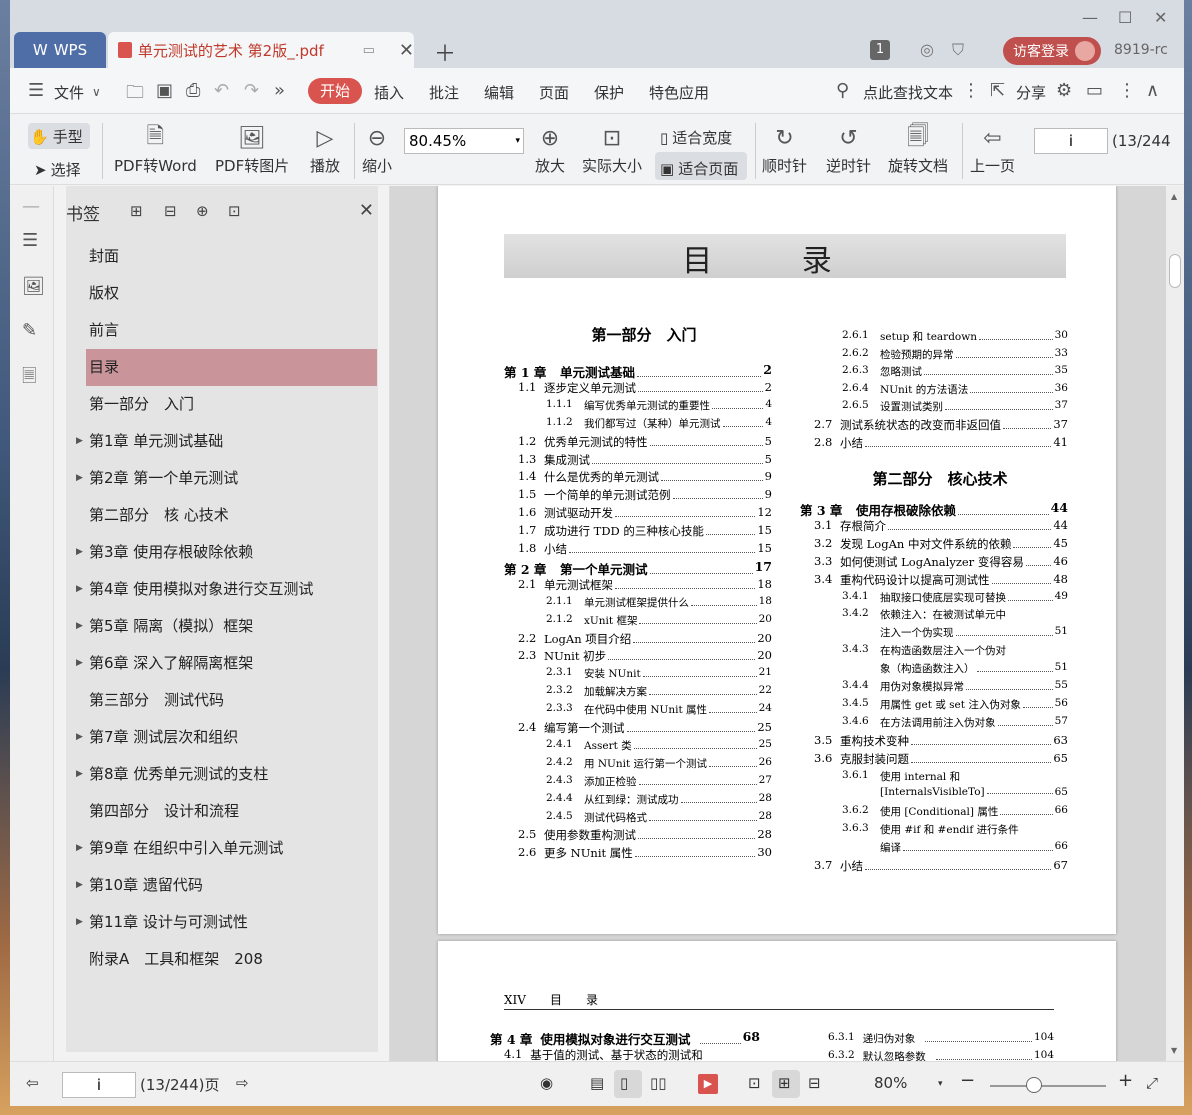 The image size is (1192, 1115). I want to click on toc-entry: 2.8 小结 41, so click(941, 443).